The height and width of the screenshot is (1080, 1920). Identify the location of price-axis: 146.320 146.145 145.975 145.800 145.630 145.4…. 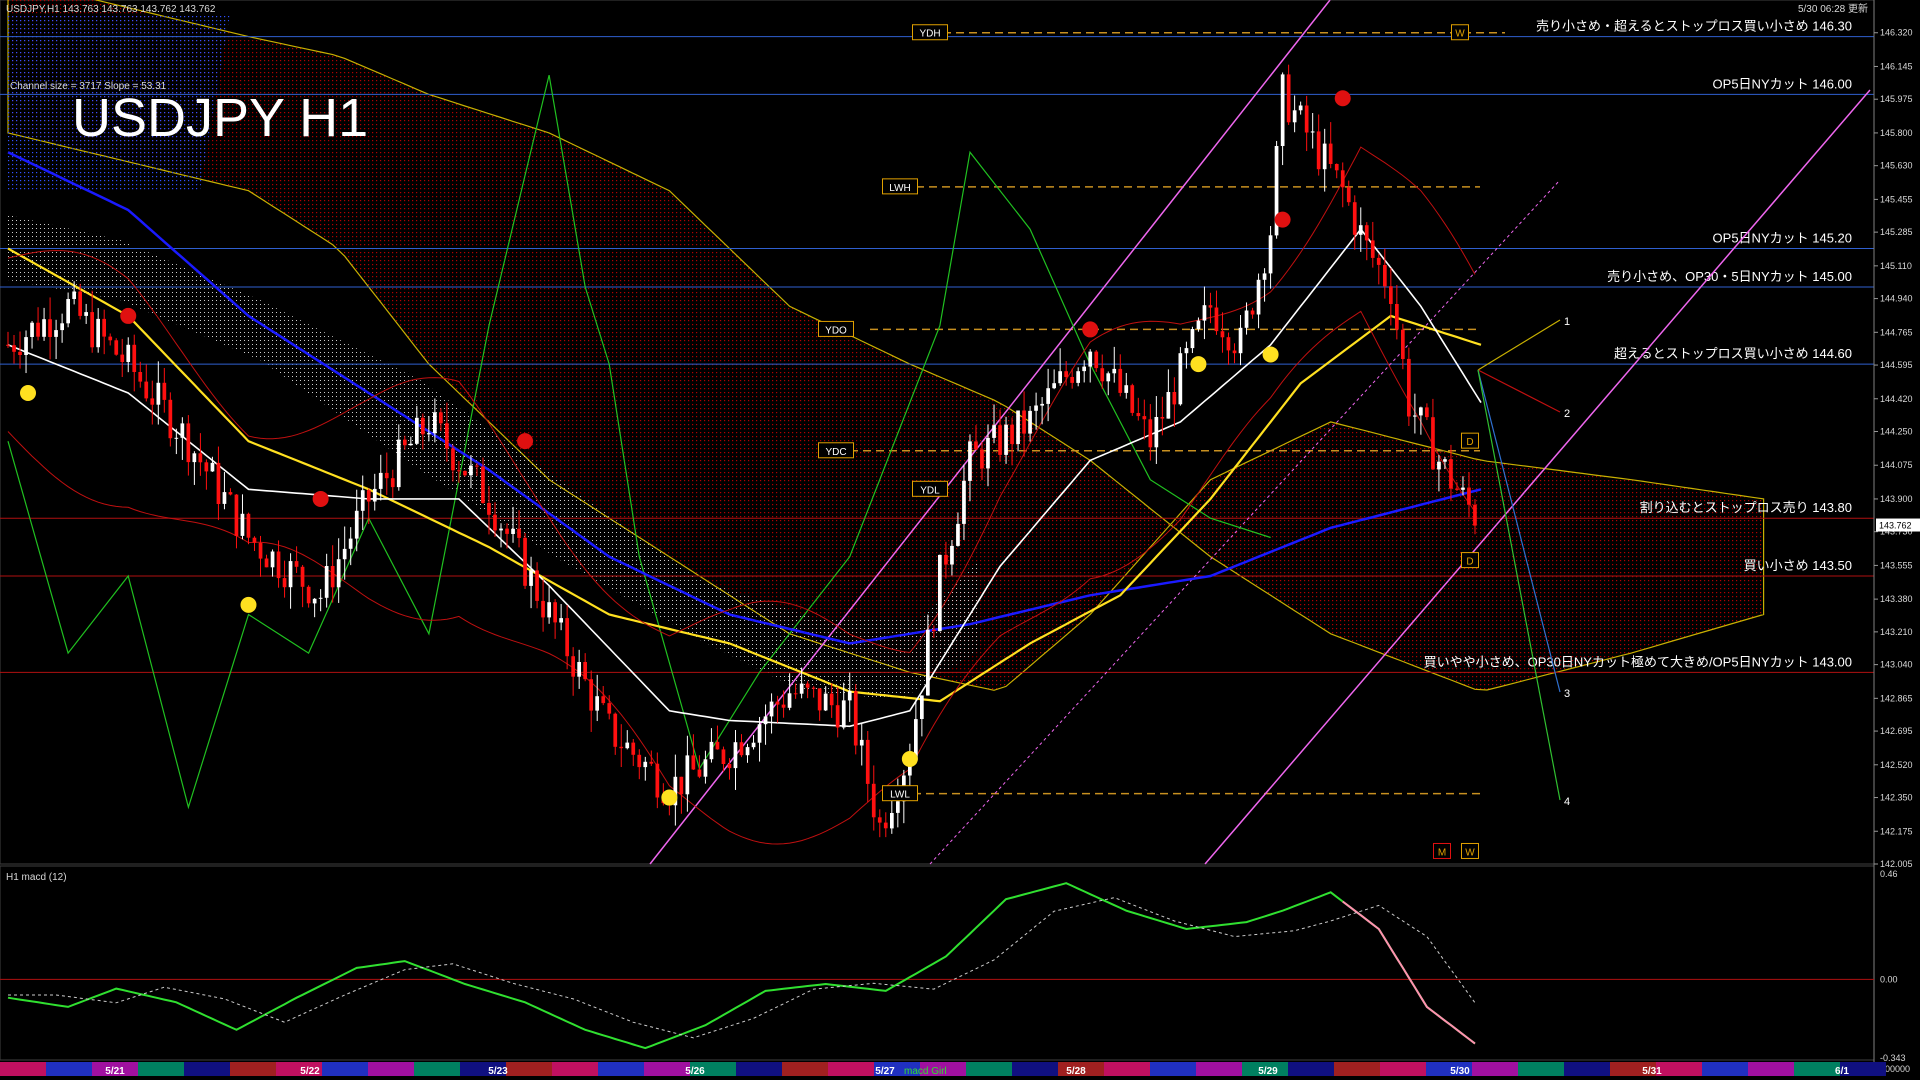
(1896, 531).